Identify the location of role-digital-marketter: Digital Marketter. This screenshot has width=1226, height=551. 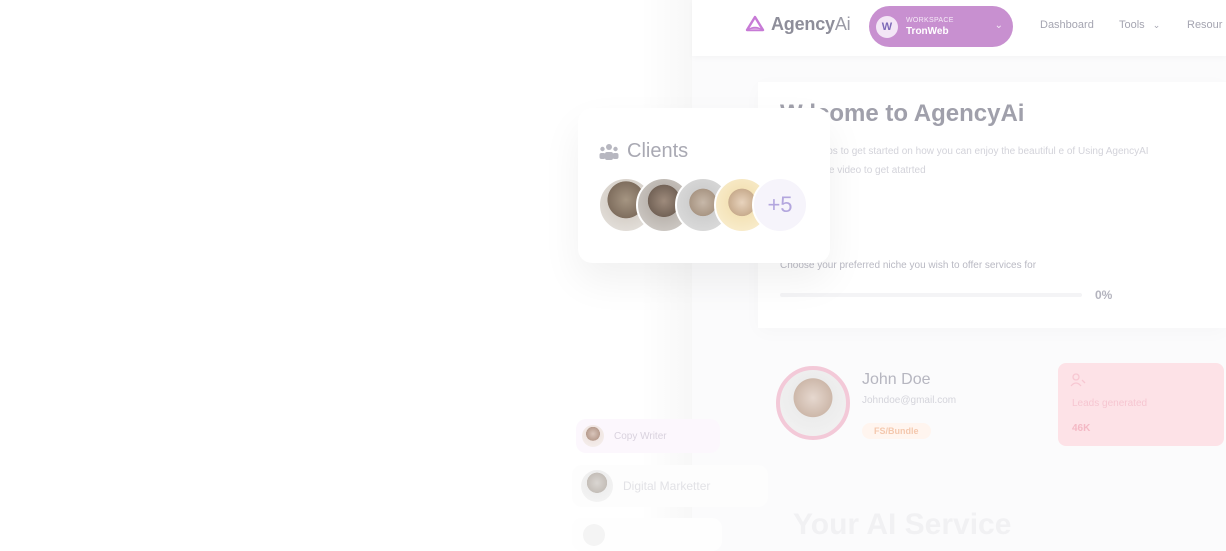
(670, 486).